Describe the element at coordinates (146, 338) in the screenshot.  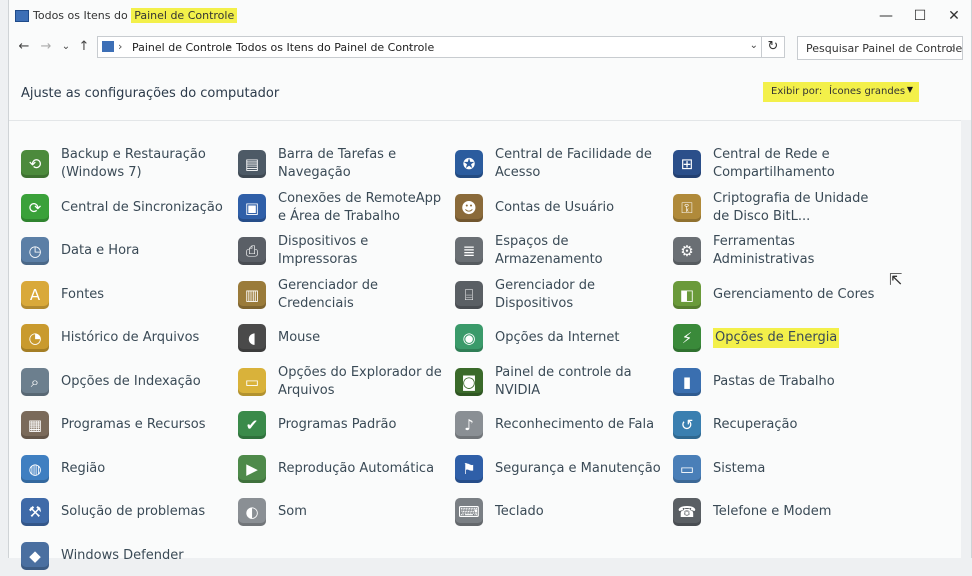
I see `control-panel-item-label: Histórico de Arquivos` at that location.